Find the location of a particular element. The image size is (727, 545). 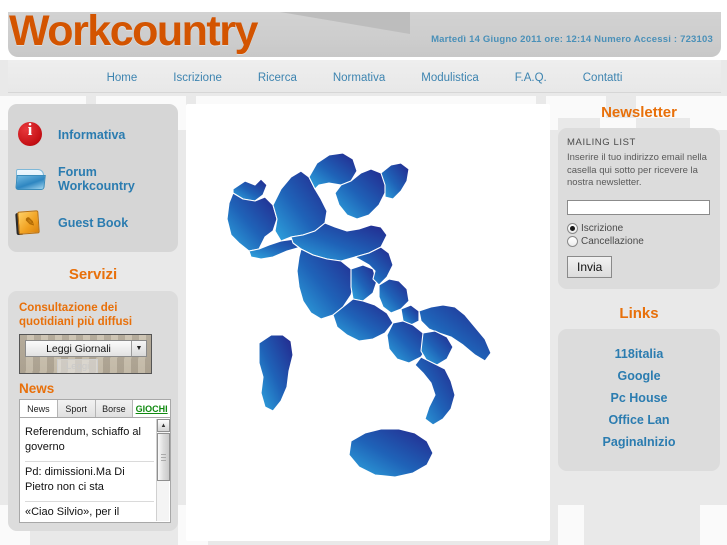

news-item: Pd: dimissioni.Ma Di Pietro non ci sta is located at coordinates (89, 482).